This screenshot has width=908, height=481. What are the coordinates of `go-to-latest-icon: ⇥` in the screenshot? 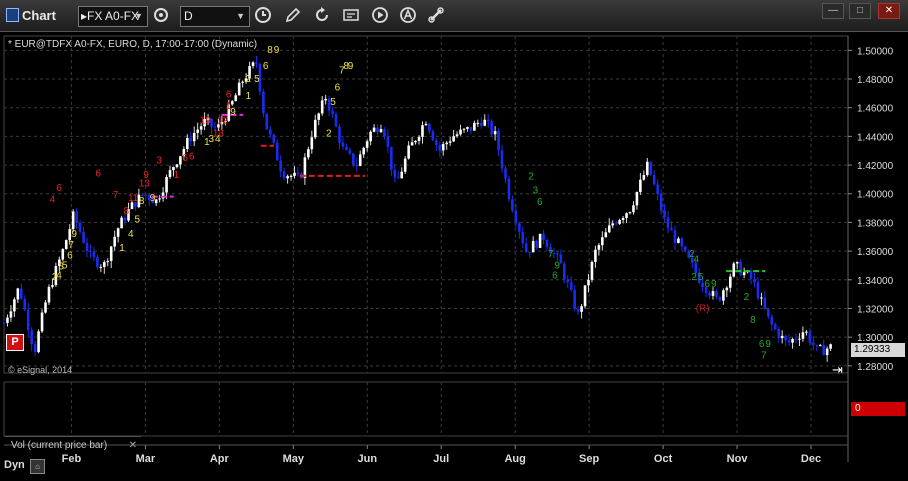 It's located at (837, 370).